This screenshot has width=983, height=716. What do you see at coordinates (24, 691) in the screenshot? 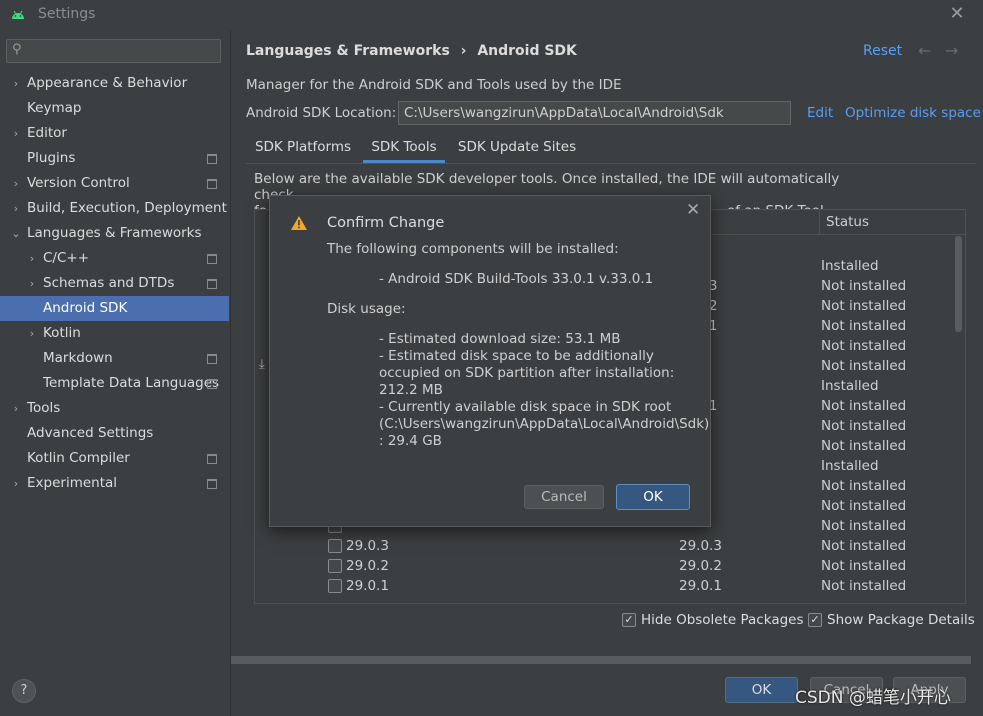
I see `help-button: ?` at bounding box center [24, 691].